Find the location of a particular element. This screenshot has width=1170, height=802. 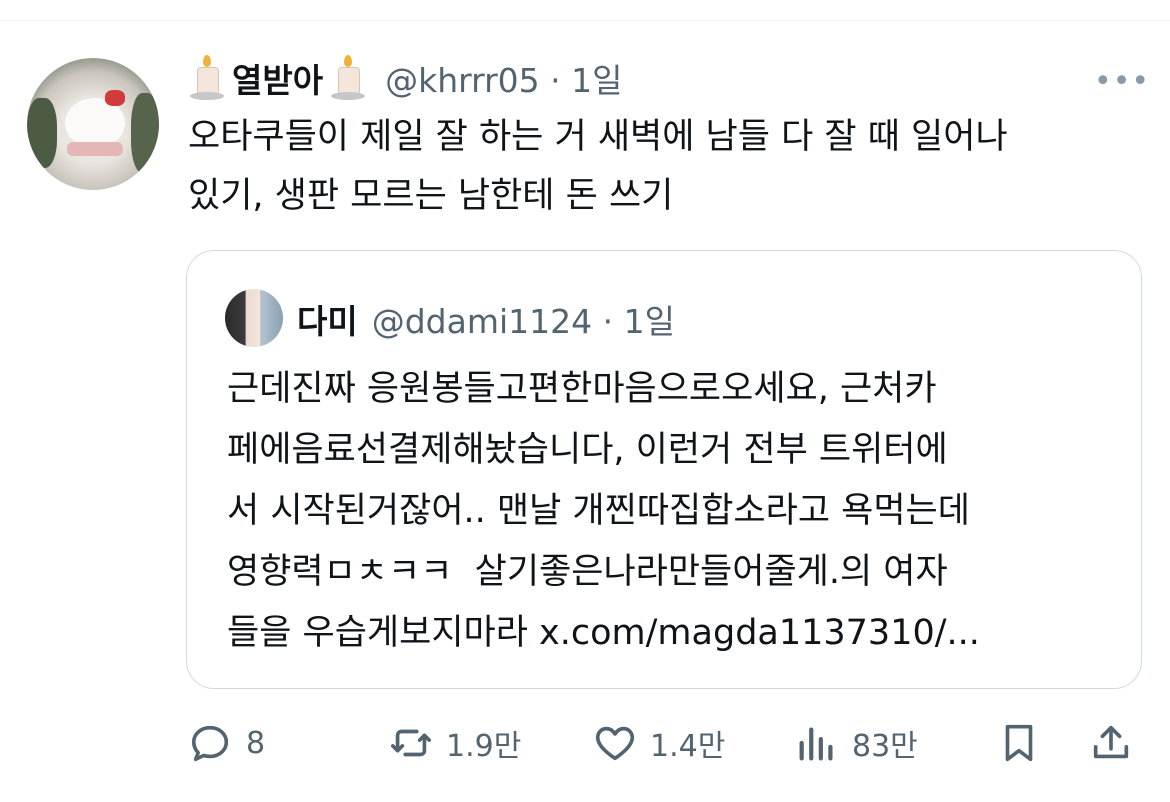

retweet-count: 1.9만 is located at coordinates (484, 746).